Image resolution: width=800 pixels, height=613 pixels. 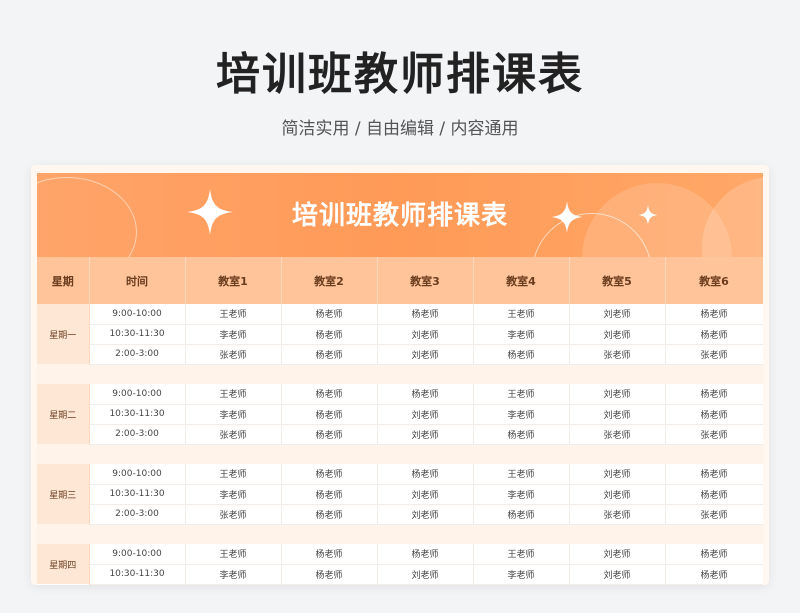 I want to click on page-subtitle: 简洁实用 / 自由编辑 / 内容通用, so click(x=400, y=129).